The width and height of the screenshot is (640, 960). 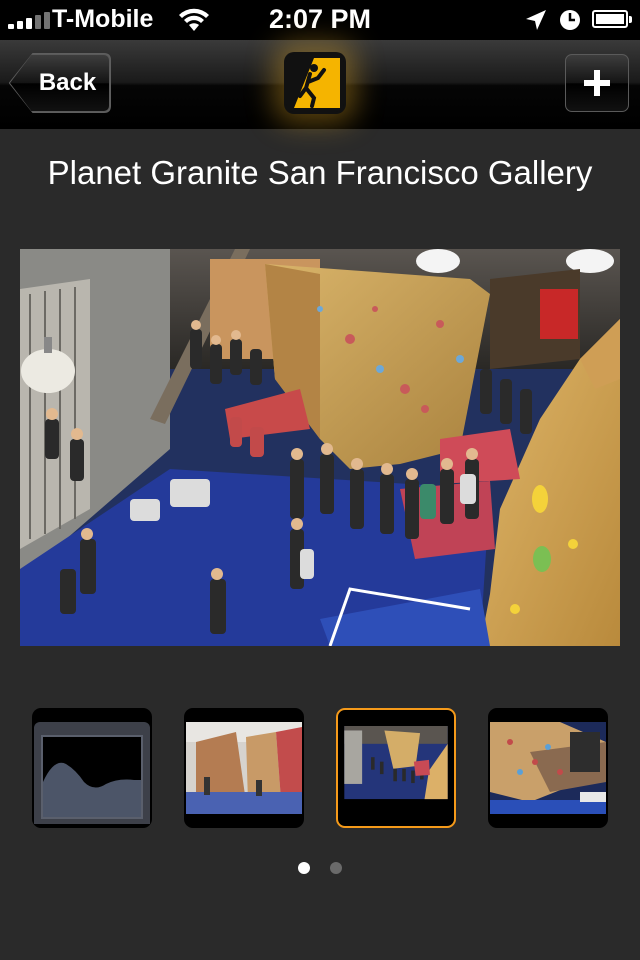 I want to click on status-bar: T-Mobile 2:07 PM, so click(x=320, y=20).